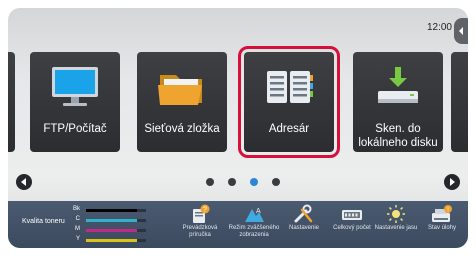 The image size is (476, 256). Describe the element at coordinates (459, 102) in the screenshot. I see `next-tile-edge` at that location.